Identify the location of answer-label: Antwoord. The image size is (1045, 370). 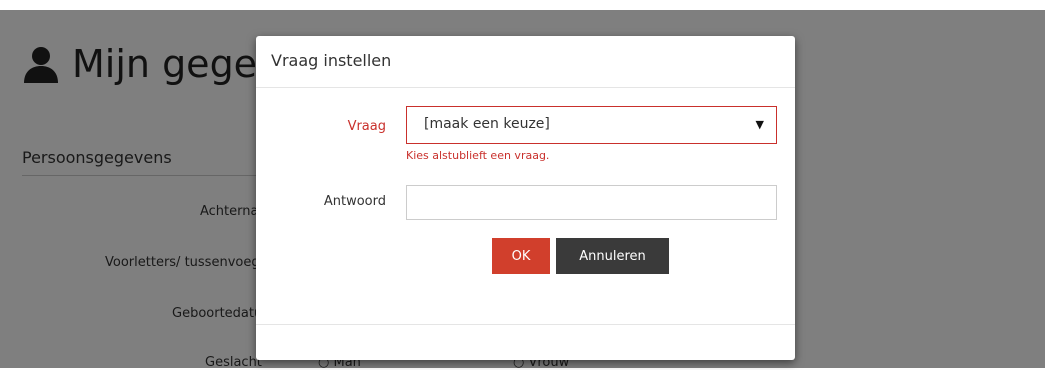
(354, 201).